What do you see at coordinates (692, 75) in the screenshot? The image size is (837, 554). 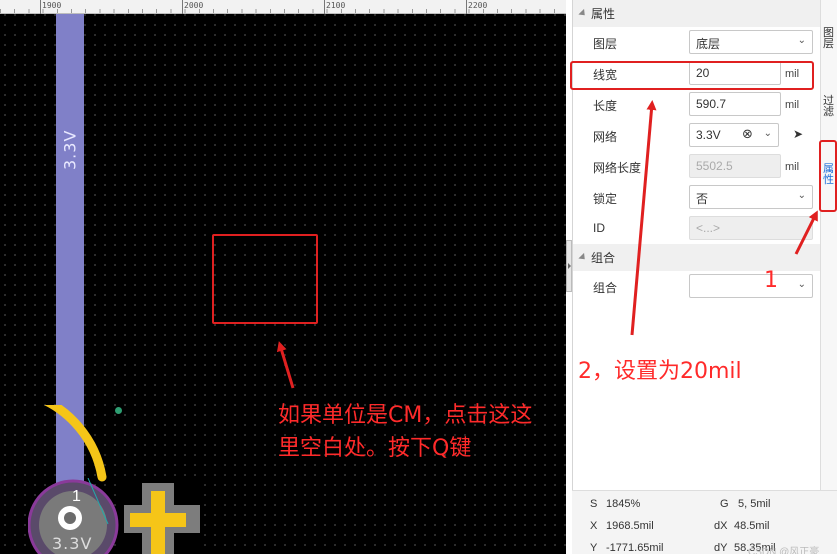 I see `highlight-box-width-row` at bounding box center [692, 75].